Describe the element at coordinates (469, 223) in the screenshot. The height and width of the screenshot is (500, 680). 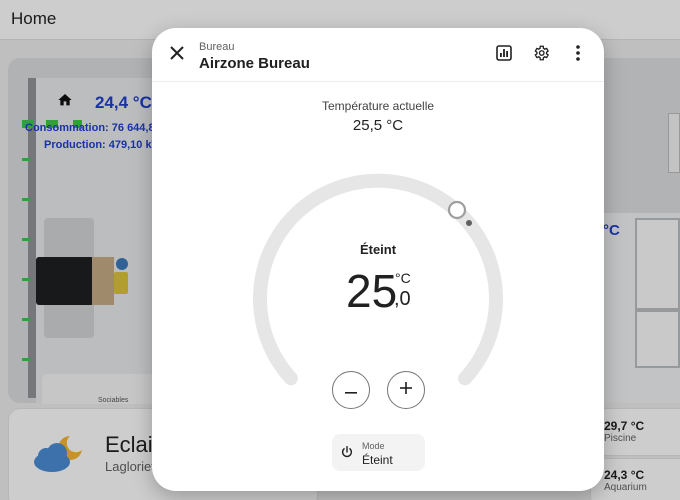
I see `current-temperature-marker` at that location.